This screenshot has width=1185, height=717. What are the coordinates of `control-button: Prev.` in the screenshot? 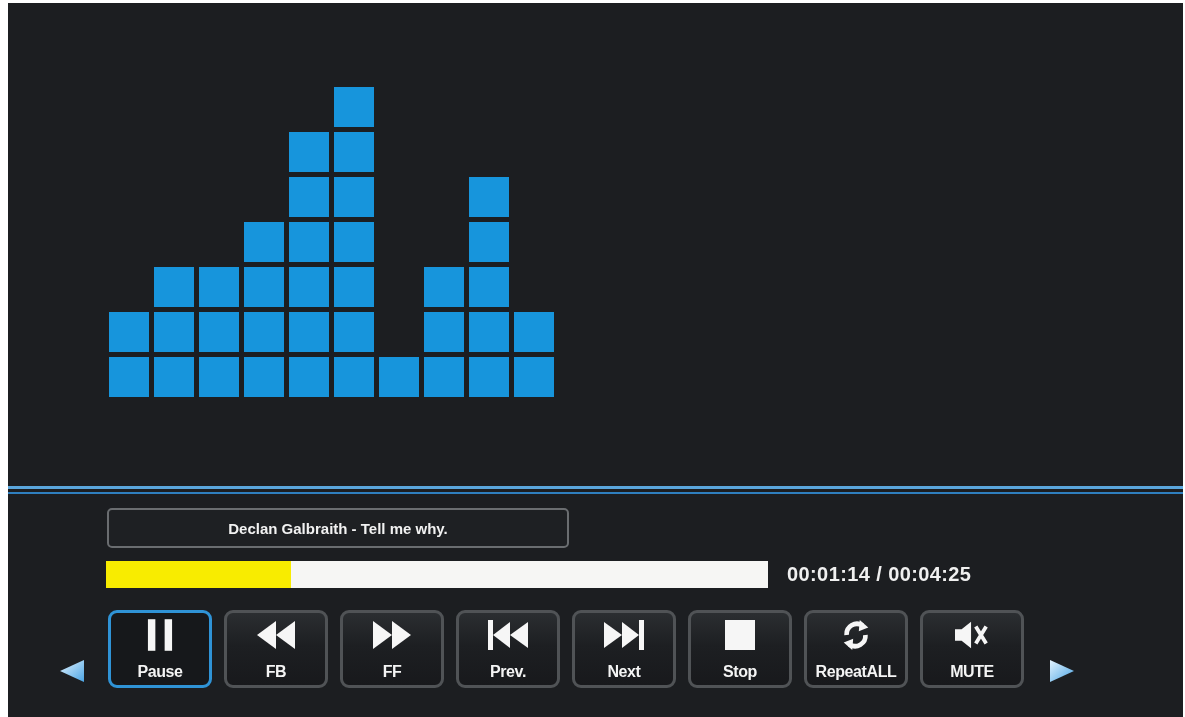 It's located at (508, 649).